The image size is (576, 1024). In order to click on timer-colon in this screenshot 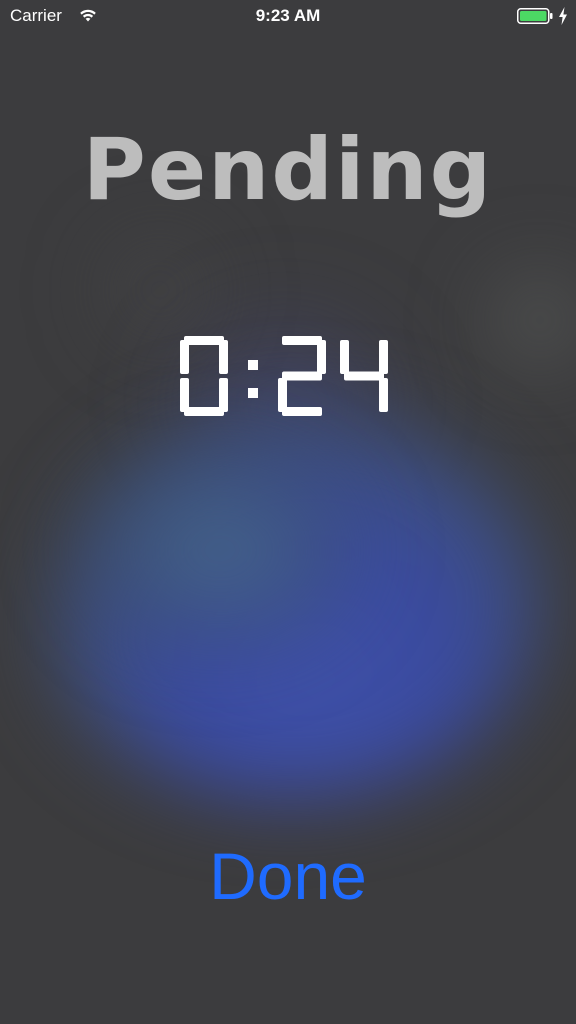, I will do `click(253, 379)`.